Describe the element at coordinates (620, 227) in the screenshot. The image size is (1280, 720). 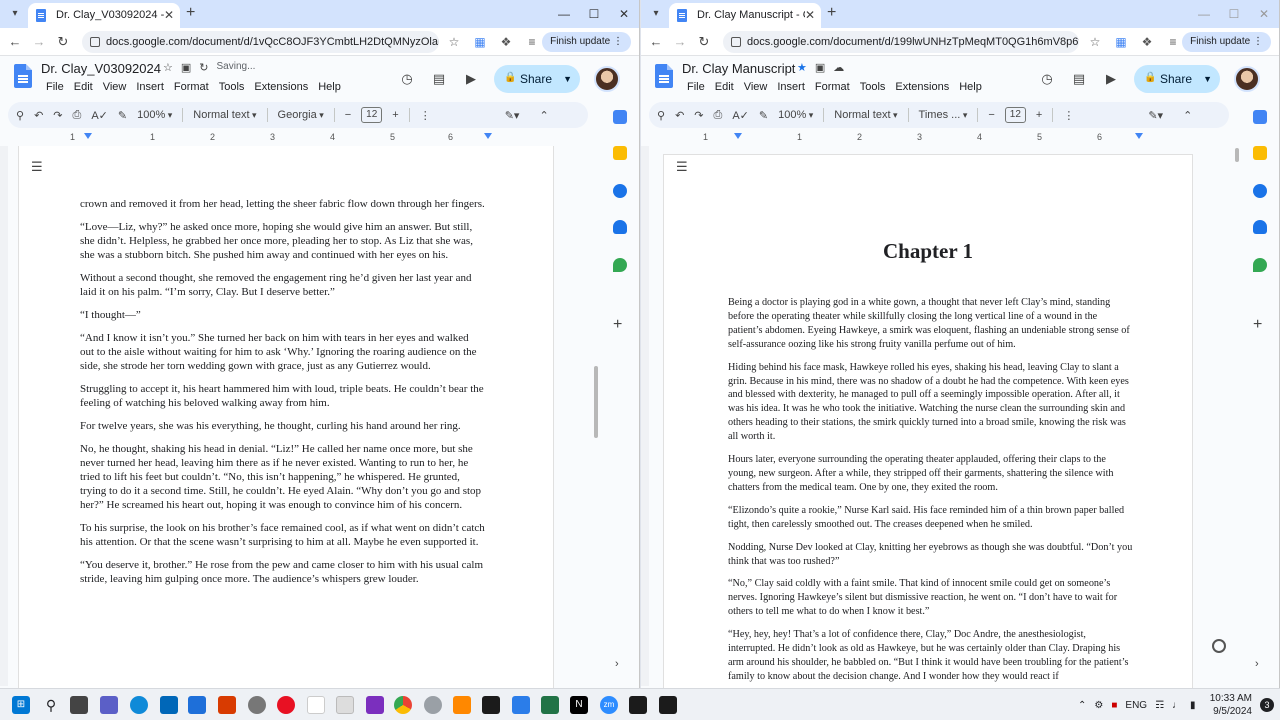
I see `contacts-icon` at that location.